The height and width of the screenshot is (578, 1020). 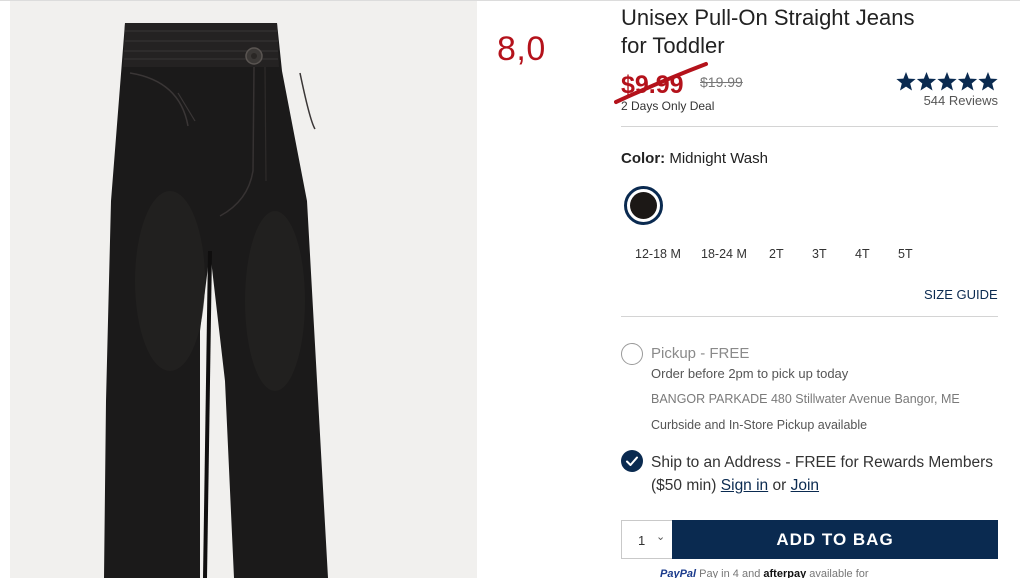 I want to click on color-value: Midnight Wash, so click(x=718, y=158).